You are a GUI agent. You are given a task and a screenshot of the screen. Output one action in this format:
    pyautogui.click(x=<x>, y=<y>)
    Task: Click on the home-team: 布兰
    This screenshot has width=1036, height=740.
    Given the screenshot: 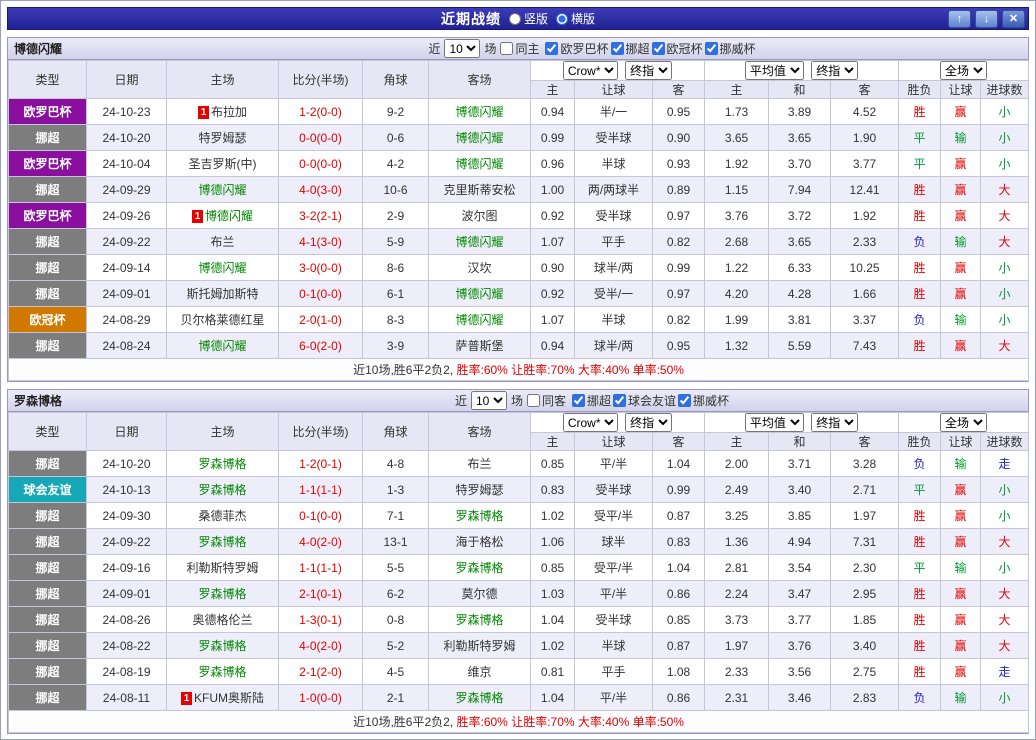 What is the action you would take?
    pyautogui.click(x=222, y=241)
    